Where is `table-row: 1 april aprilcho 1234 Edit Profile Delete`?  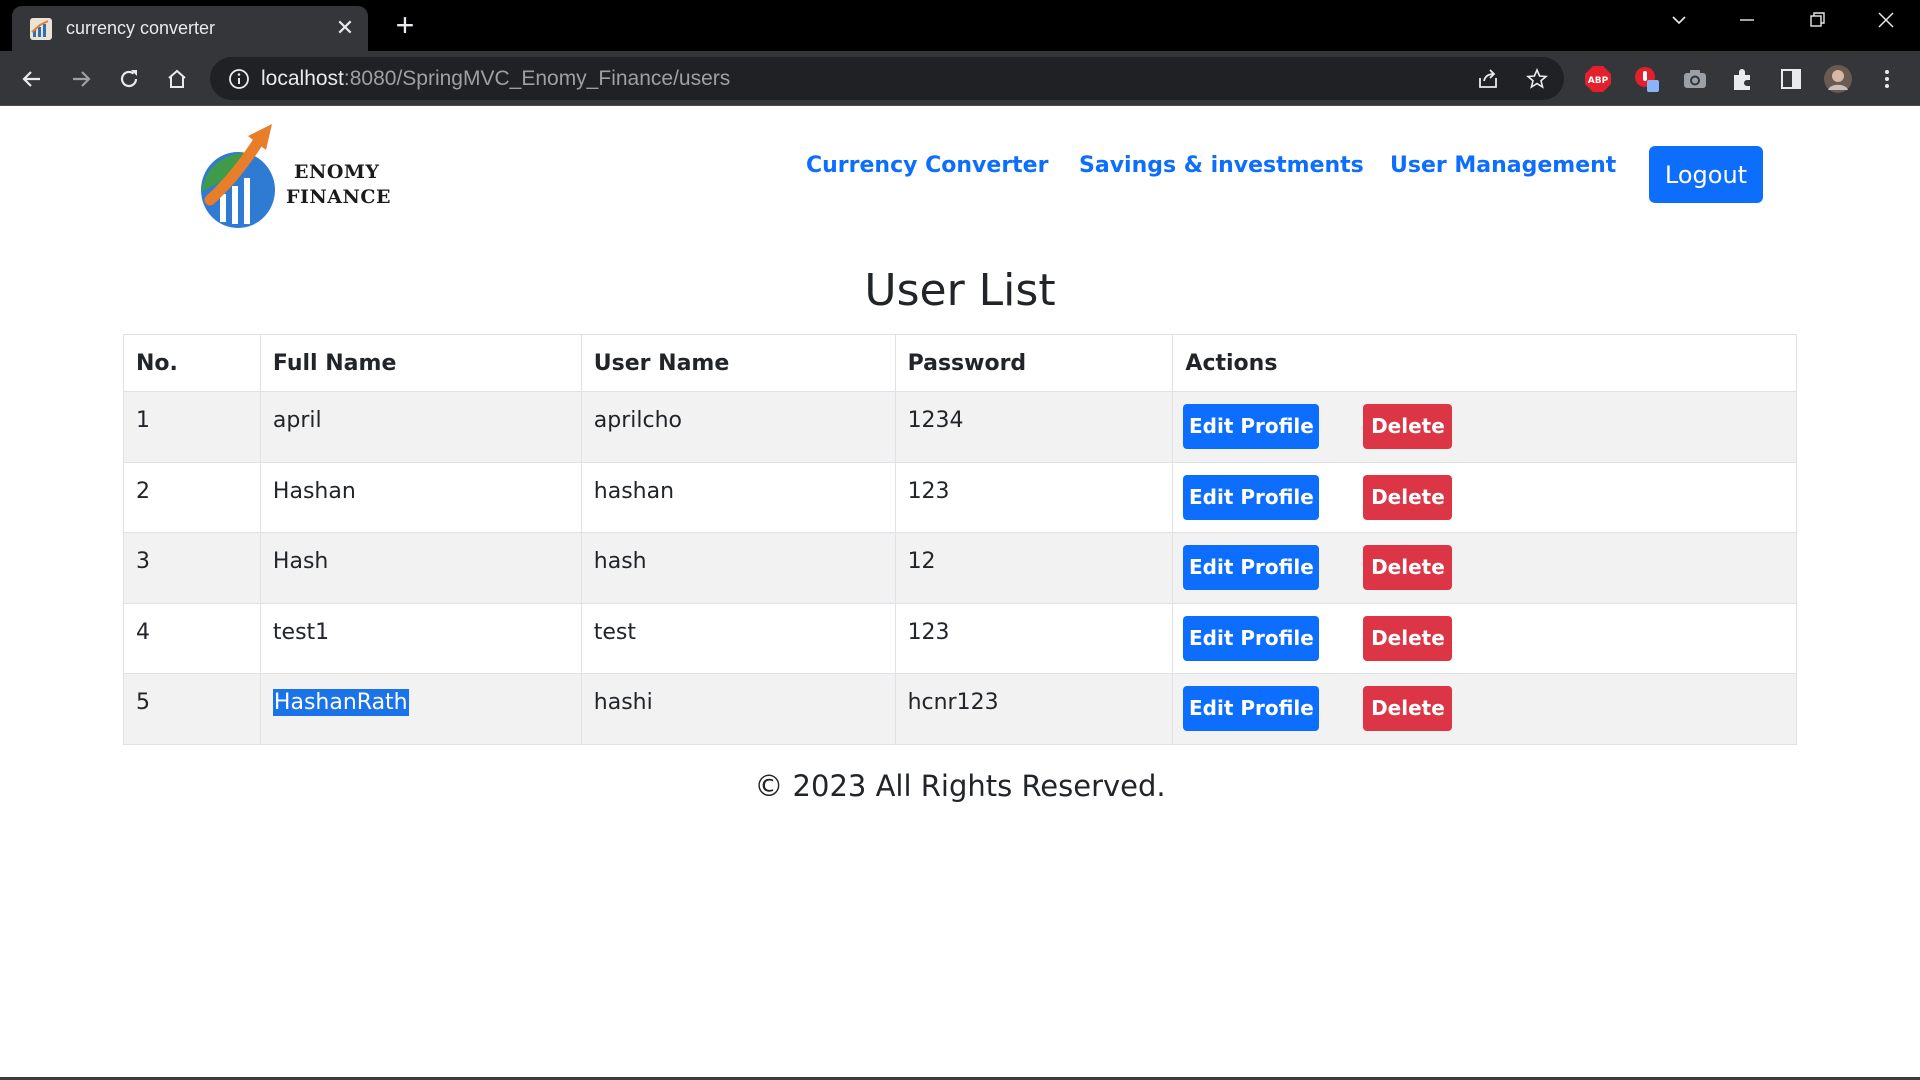 table-row: 1 april aprilcho 1234 Edit Profile Delete is located at coordinates (960, 427).